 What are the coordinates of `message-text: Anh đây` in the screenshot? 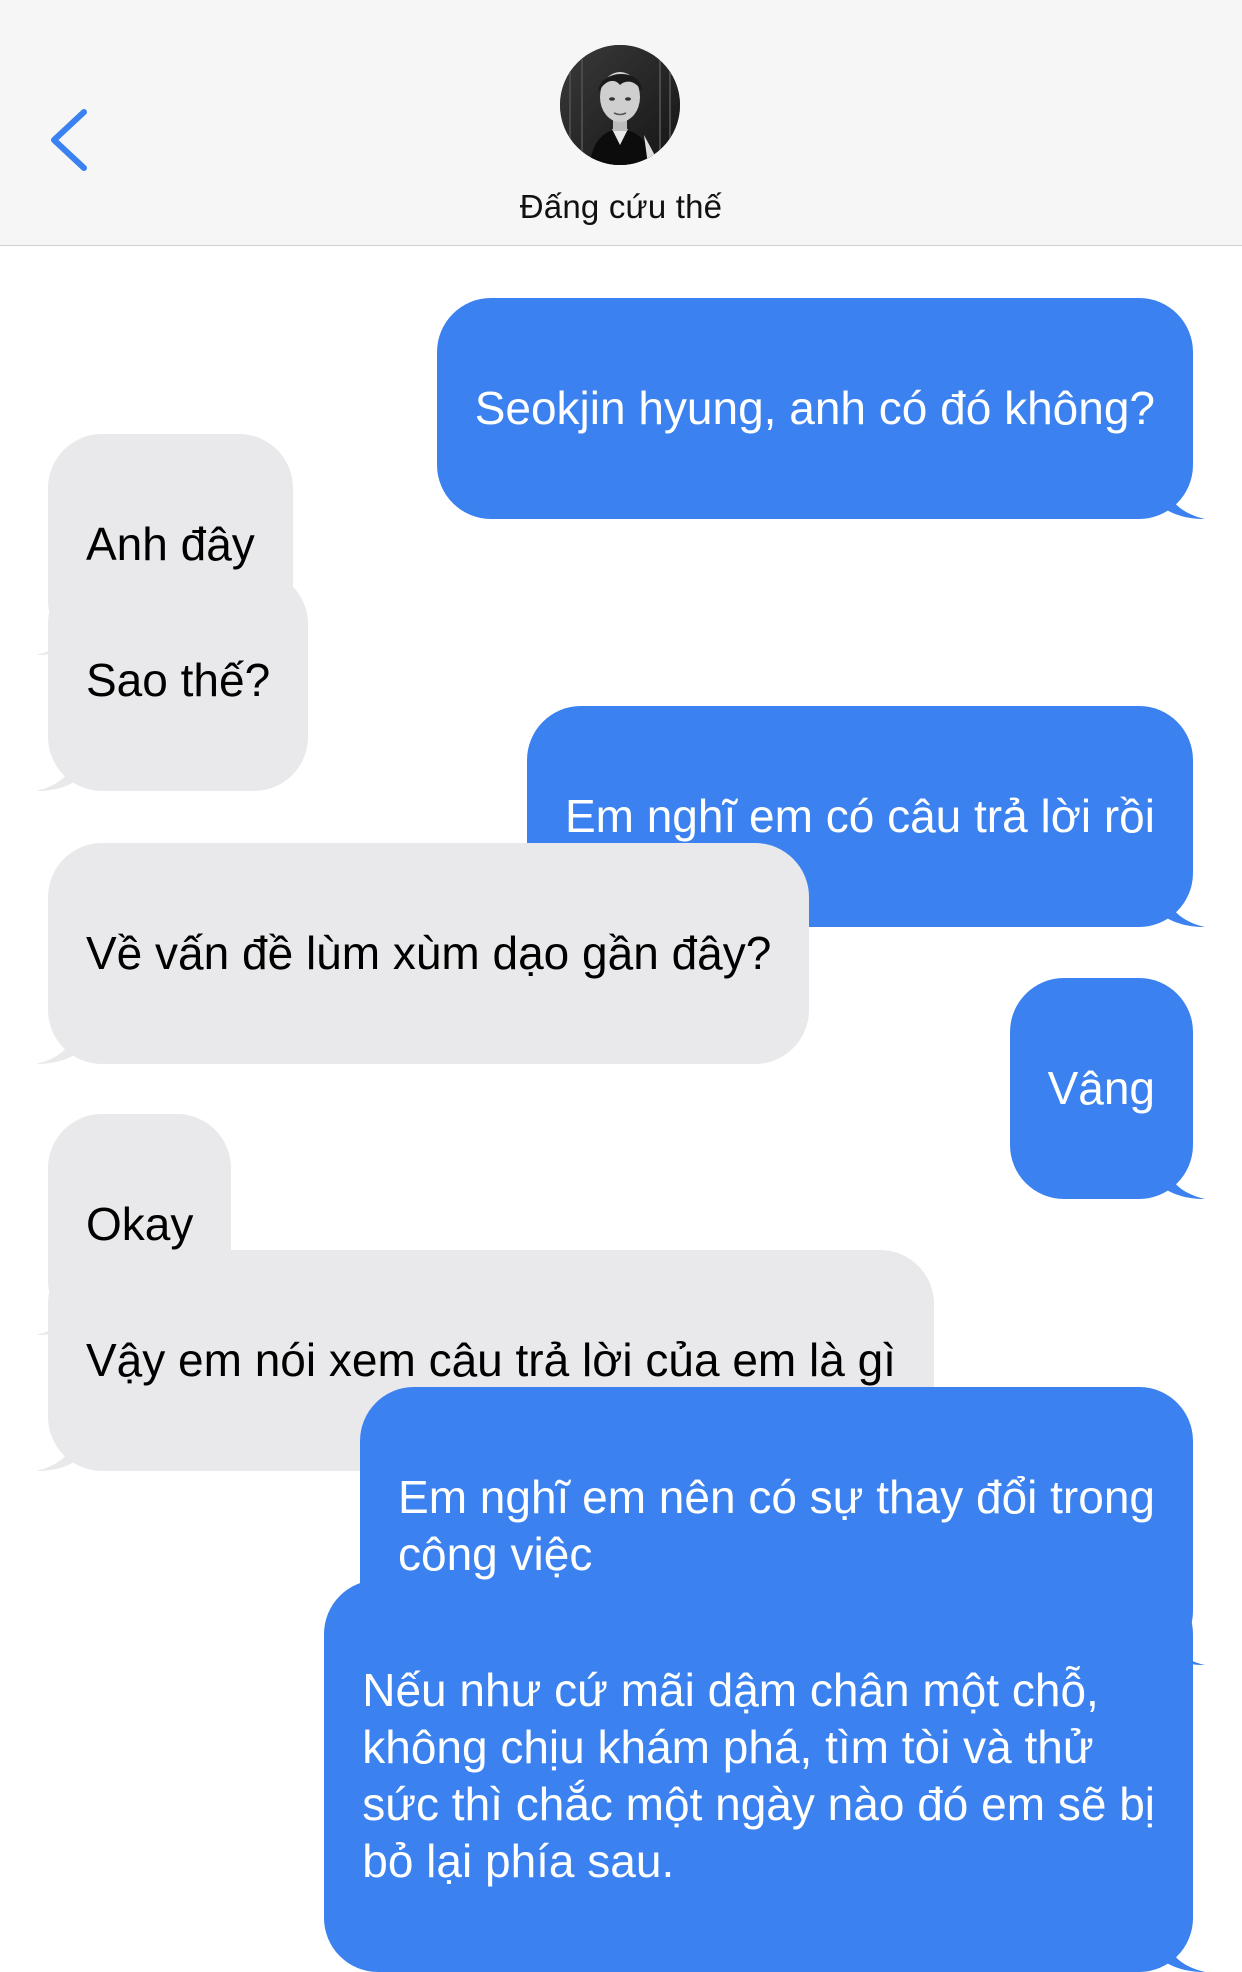 It's located at (170, 544).